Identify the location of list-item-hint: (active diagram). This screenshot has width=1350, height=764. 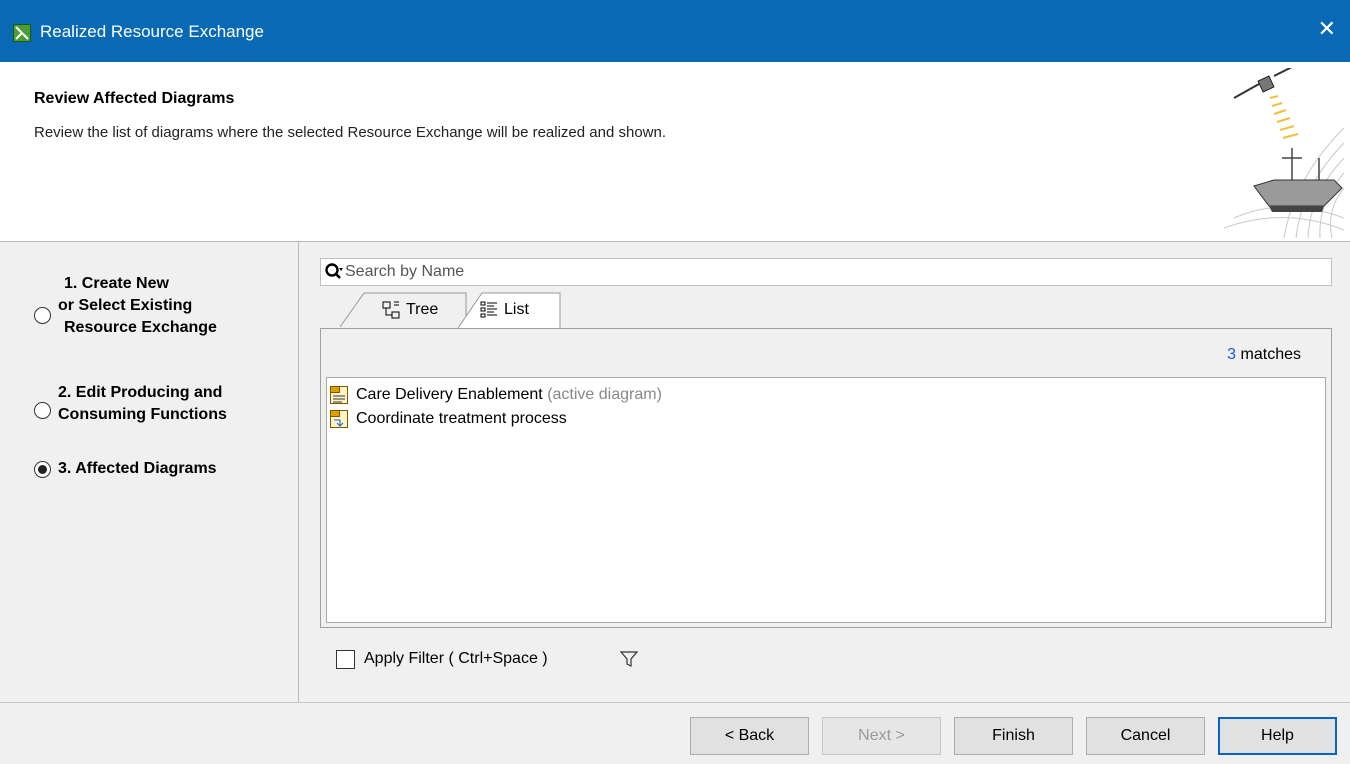
(602, 394).